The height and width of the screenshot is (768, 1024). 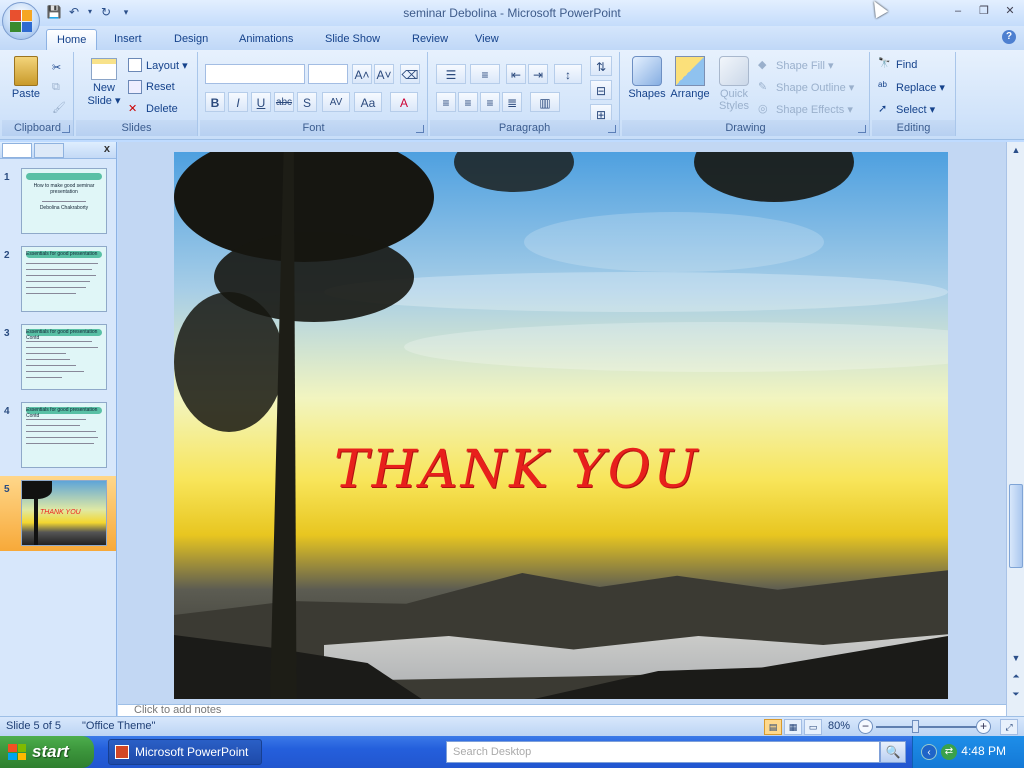 What do you see at coordinates (215, 102) in the screenshot?
I see `bold-button: B` at bounding box center [215, 102].